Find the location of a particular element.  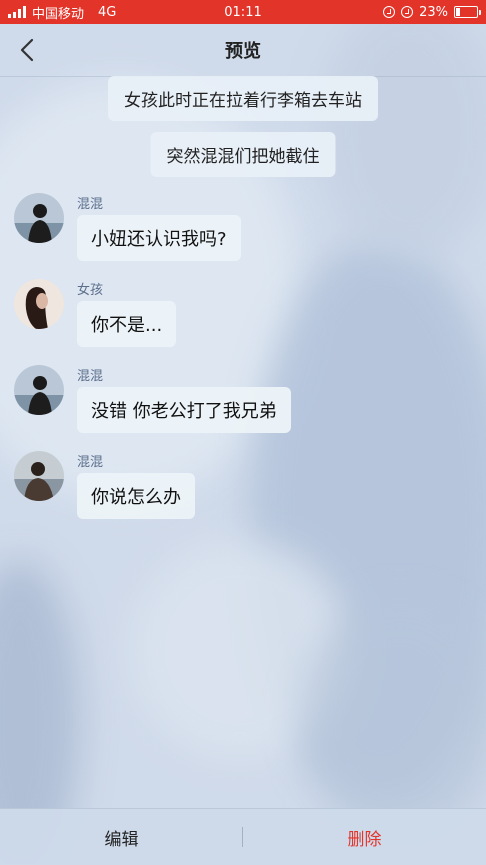

signal-bars-icon is located at coordinates (17, 12).